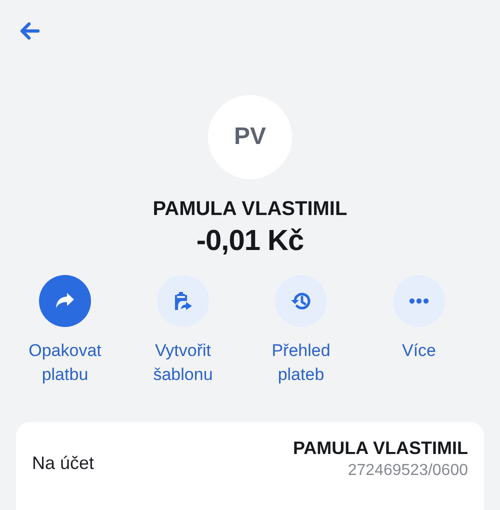 The width and height of the screenshot is (500, 510). Describe the element at coordinates (419, 301) in the screenshot. I see `more-icon` at that location.